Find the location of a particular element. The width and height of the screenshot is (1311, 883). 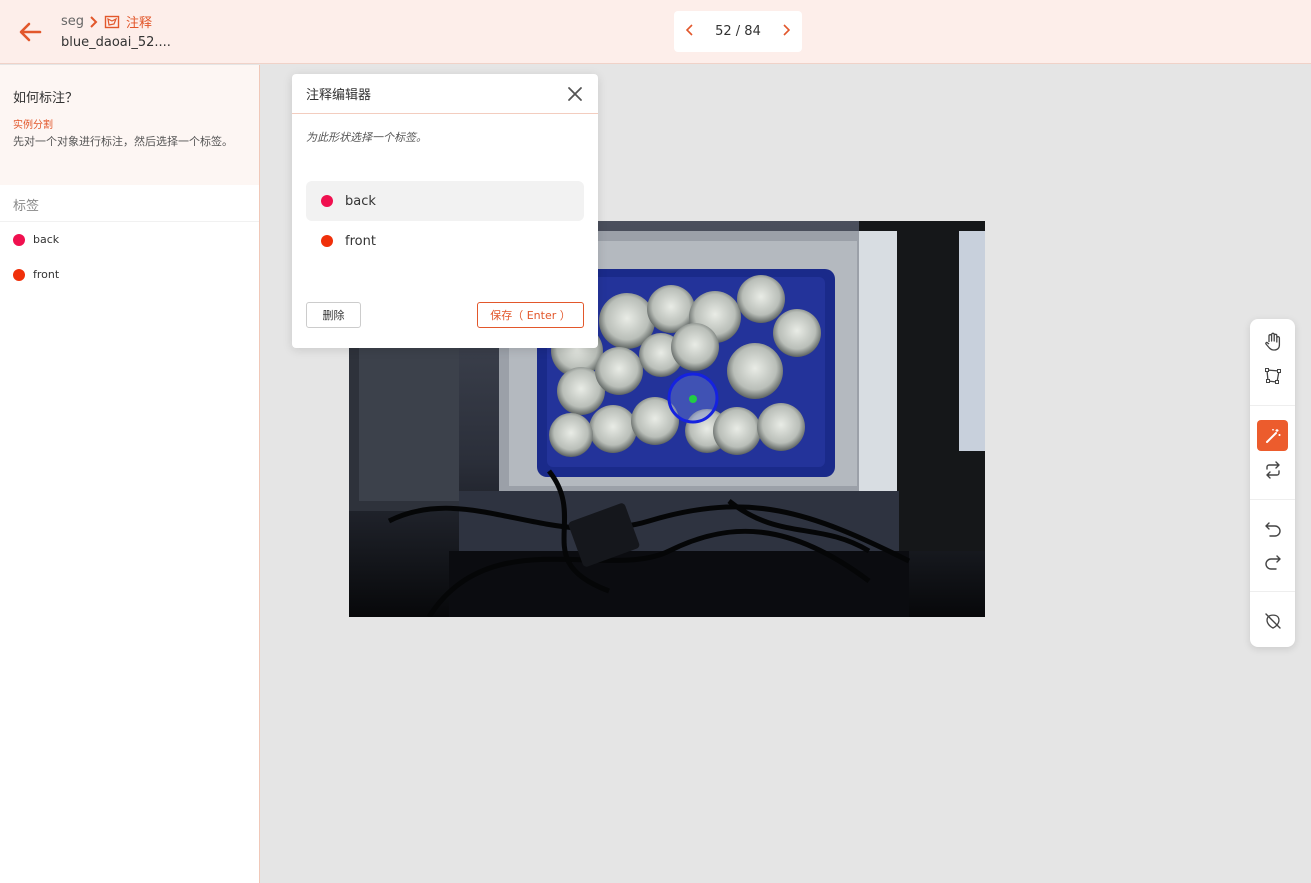

howto-title: 如何标注？ is located at coordinates (46, 98).